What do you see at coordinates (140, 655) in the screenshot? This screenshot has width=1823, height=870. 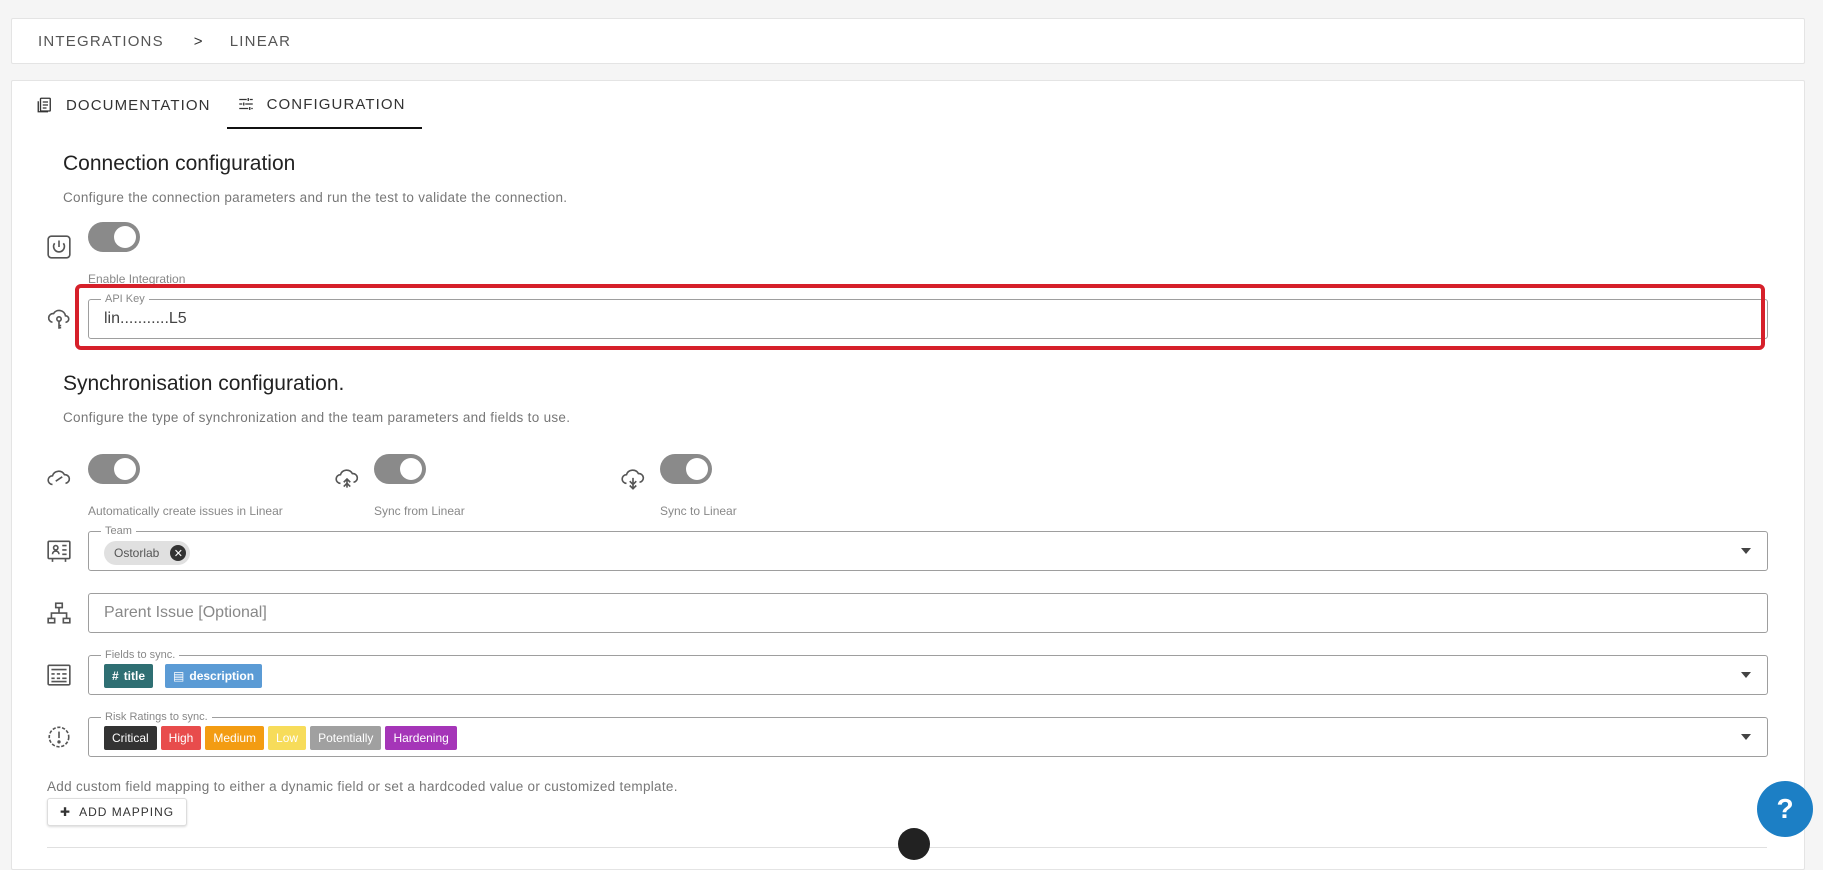 I see `fields-legend: Fields to sync.` at bounding box center [140, 655].